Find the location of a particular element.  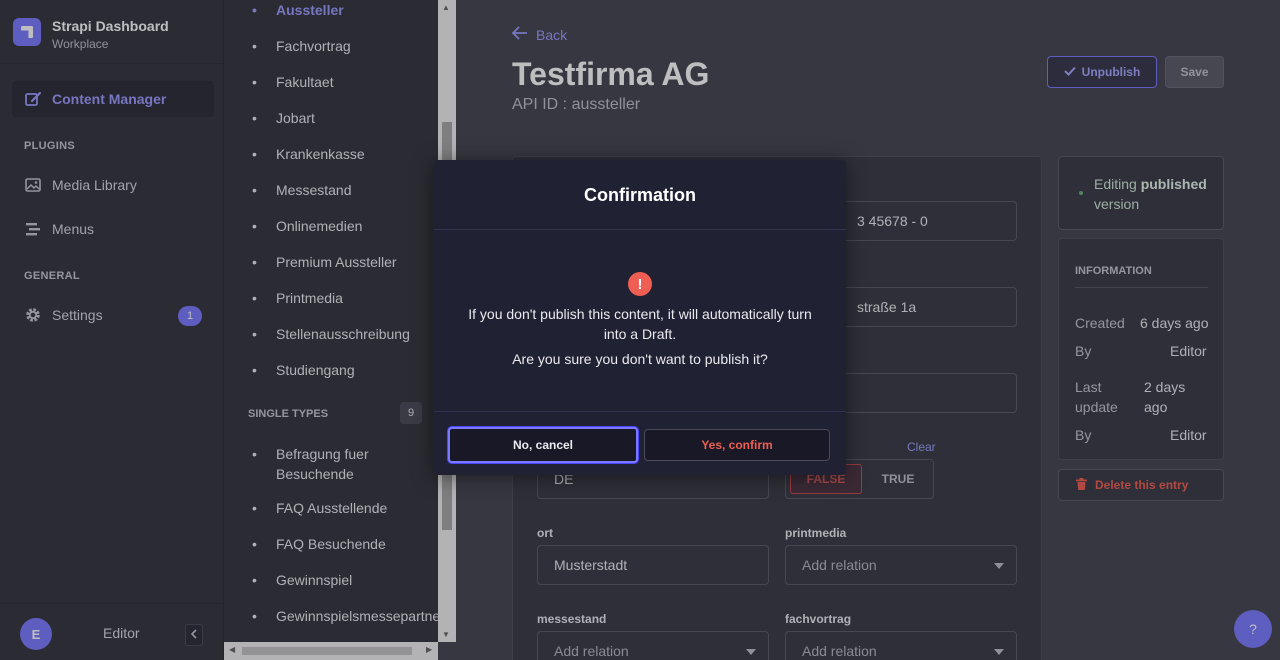

subnav-item-label: Onlinemedien is located at coordinates (319, 226).